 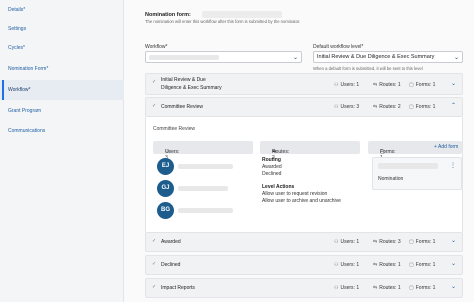 What do you see at coordinates (272, 174) in the screenshot?
I see `routing-item: Declined` at bounding box center [272, 174].